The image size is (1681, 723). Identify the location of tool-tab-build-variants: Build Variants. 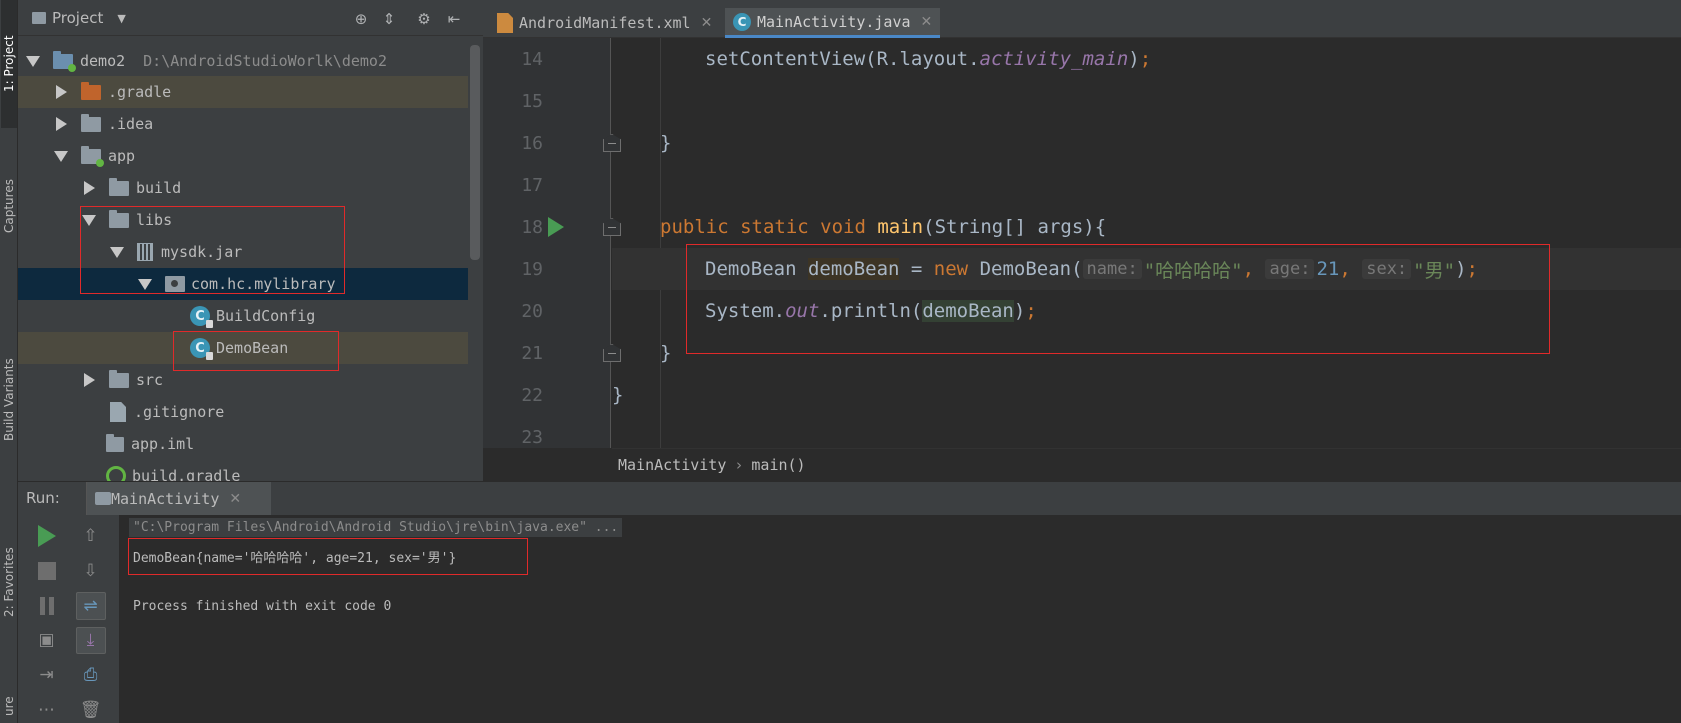
(9, 400).